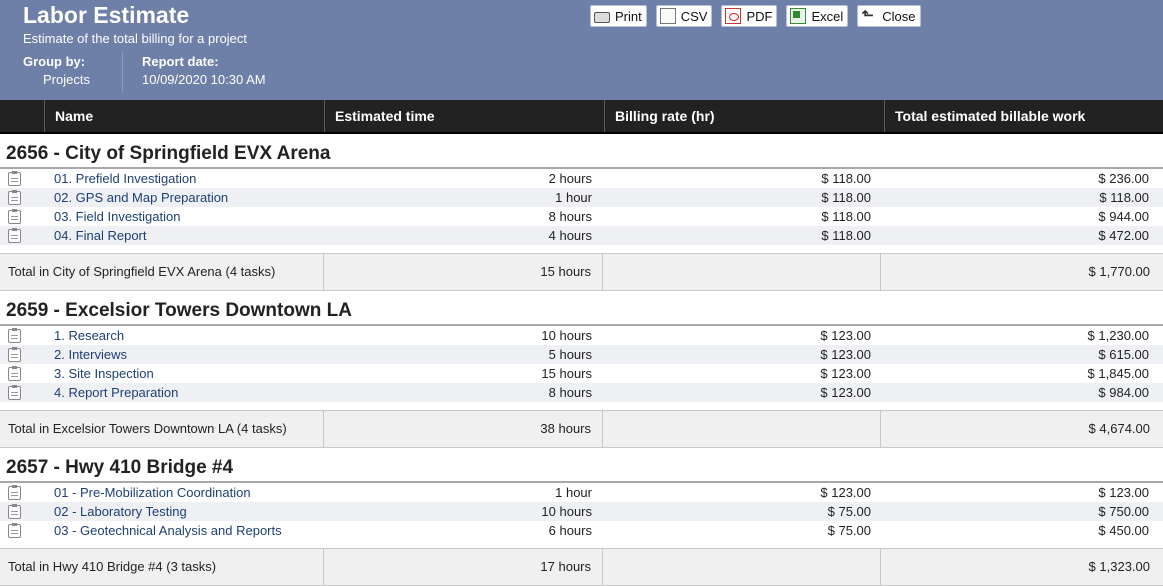 This screenshot has height=586, width=1163. What do you see at coordinates (733, 16) in the screenshot?
I see `pdf-file-icon` at bounding box center [733, 16].